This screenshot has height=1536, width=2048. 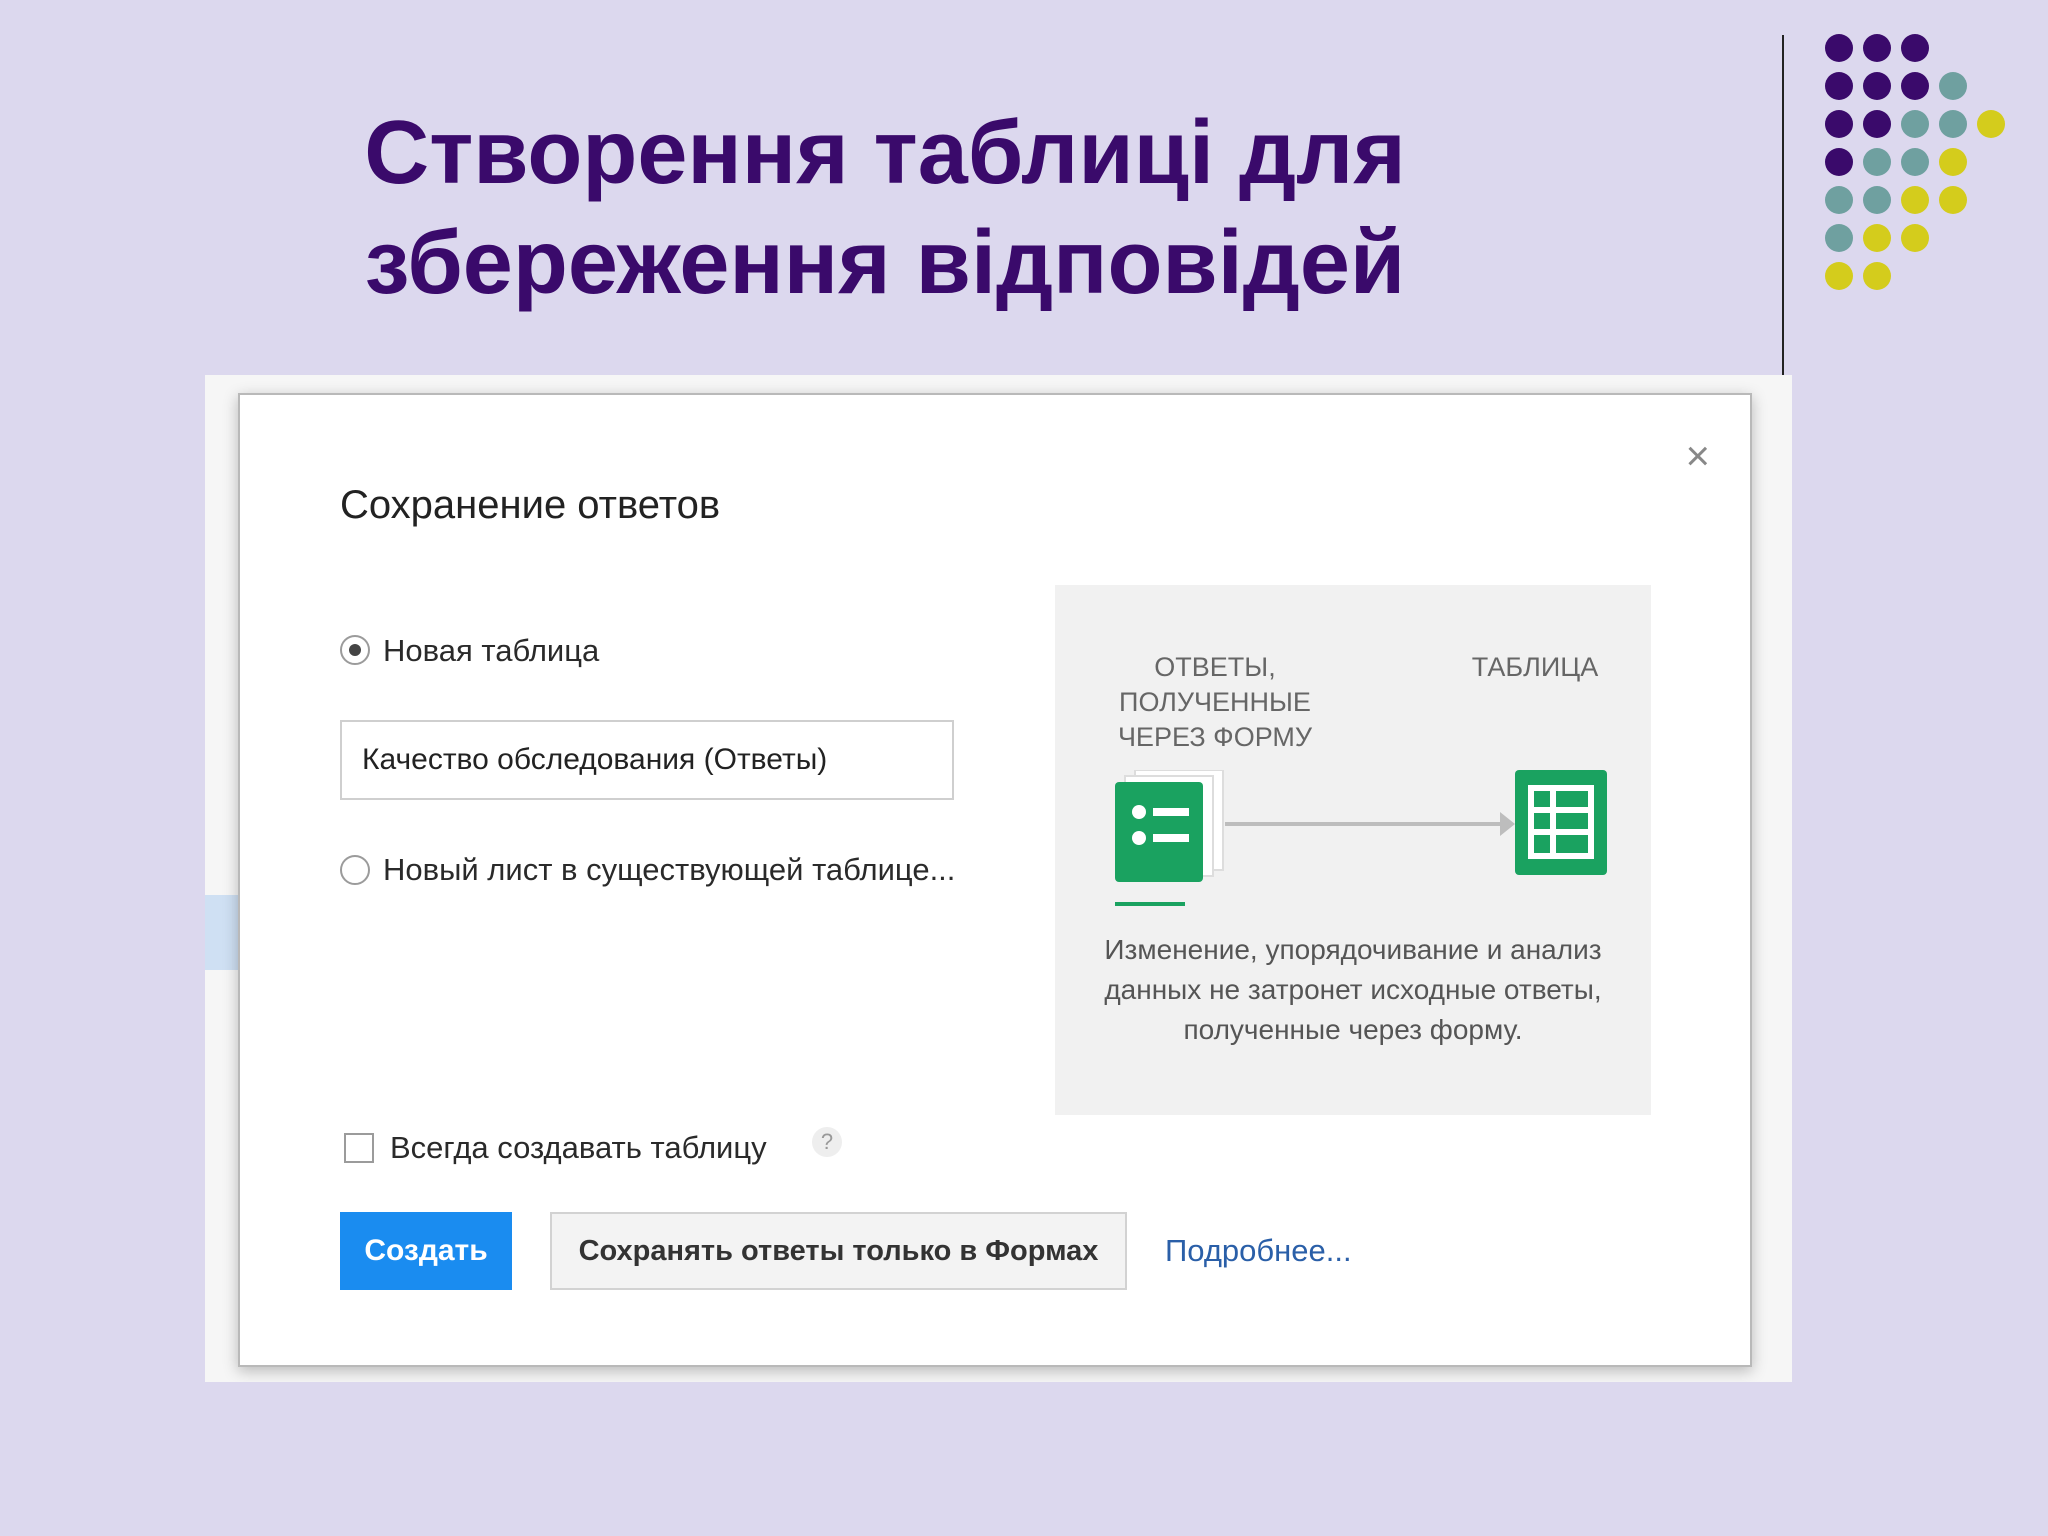 I want to click on existing-table-radio, so click(x=355, y=870).